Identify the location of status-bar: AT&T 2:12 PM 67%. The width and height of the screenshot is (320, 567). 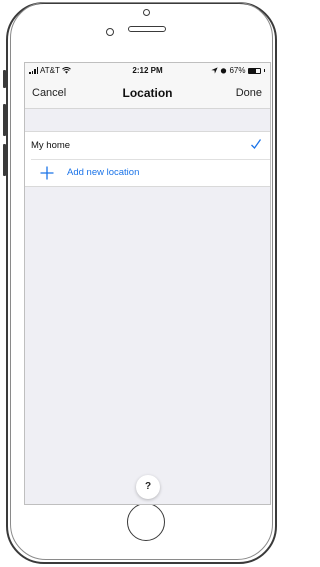
(147, 71).